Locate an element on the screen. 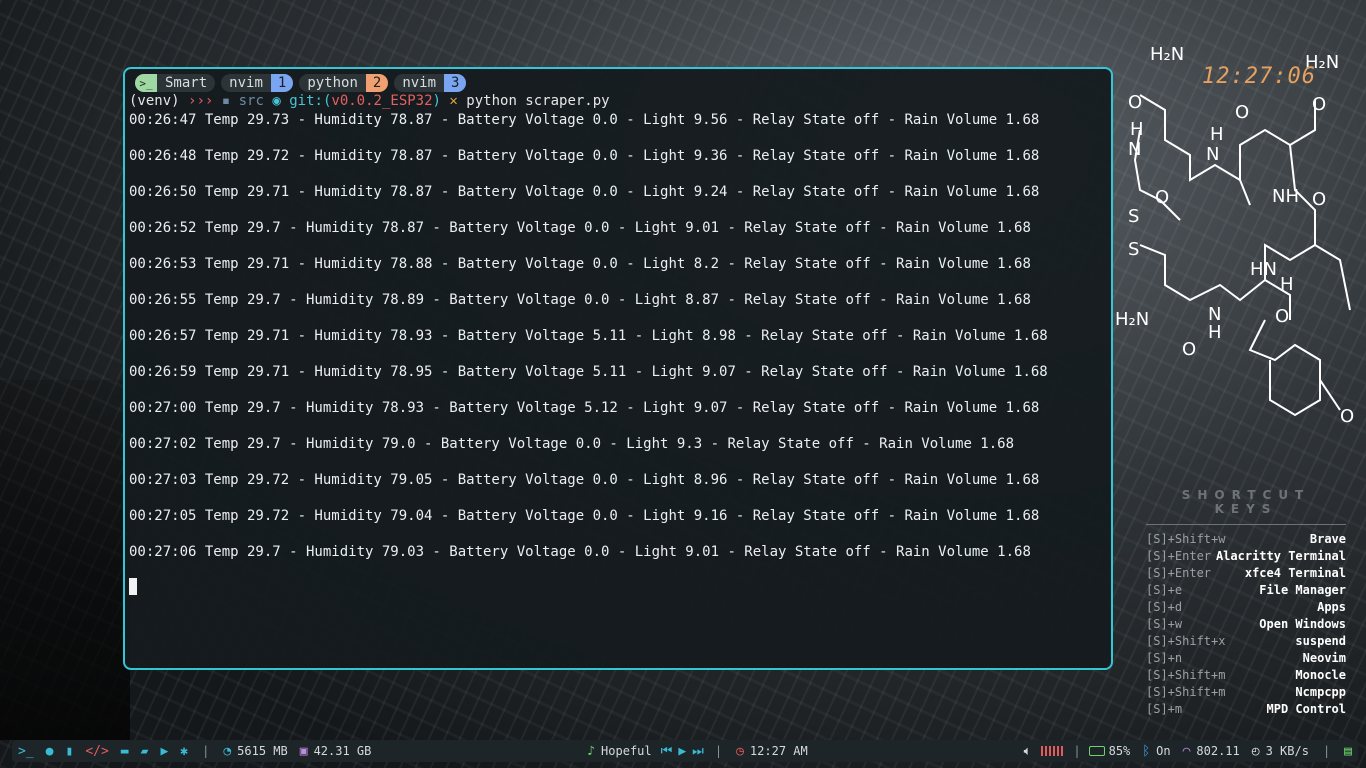  tab-label: python is located at coordinates (332, 83).